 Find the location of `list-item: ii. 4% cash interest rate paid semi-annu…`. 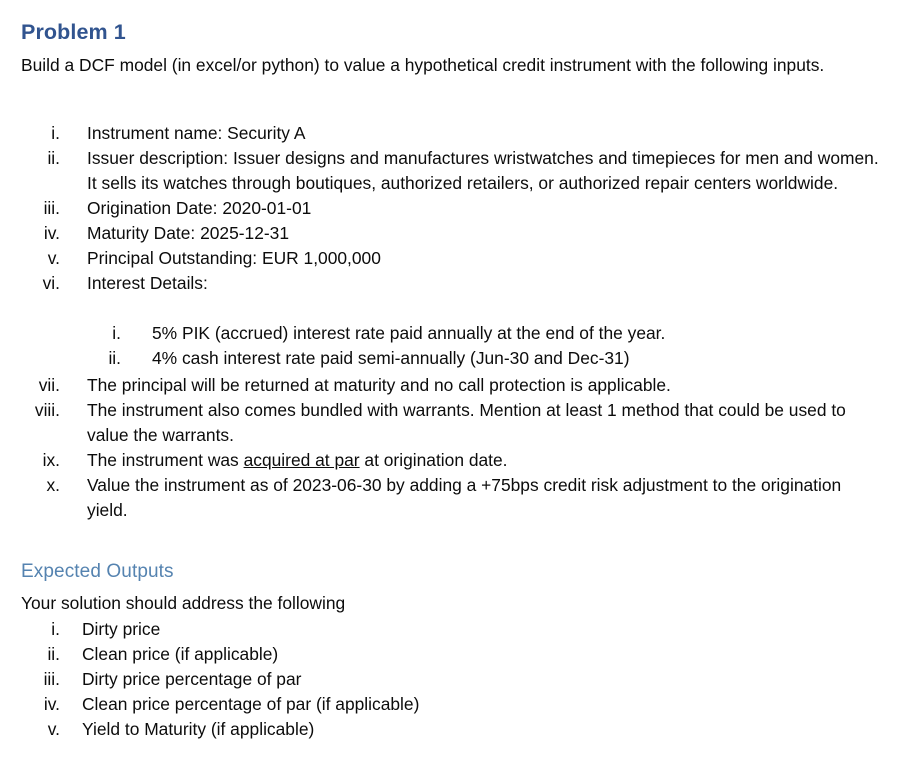

list-item: ii. 4% cash interest rate paid semi-annu… is located at coordinates (450, 358).